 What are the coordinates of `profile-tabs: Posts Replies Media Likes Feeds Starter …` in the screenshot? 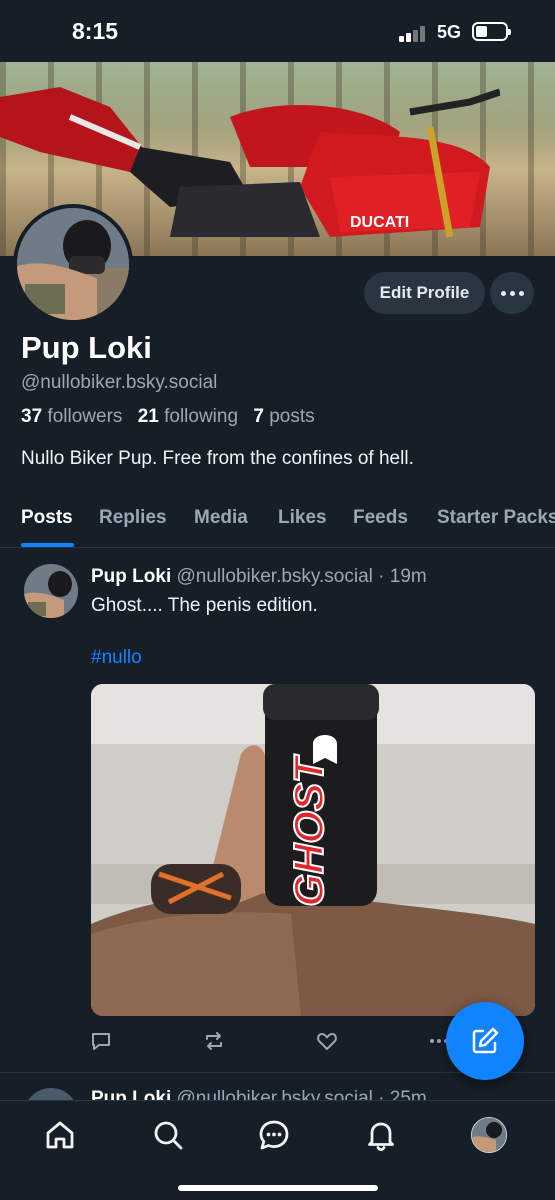 It's located at (277, 524).